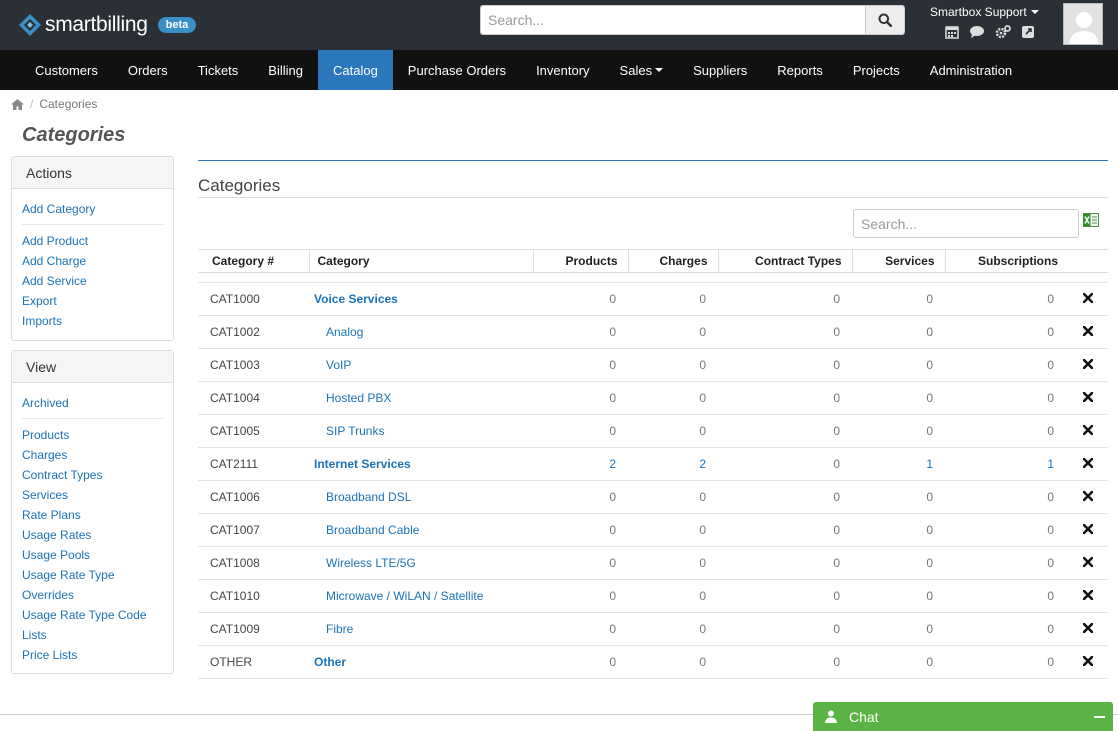  I want to click on table-search-input, so click(966, 223).